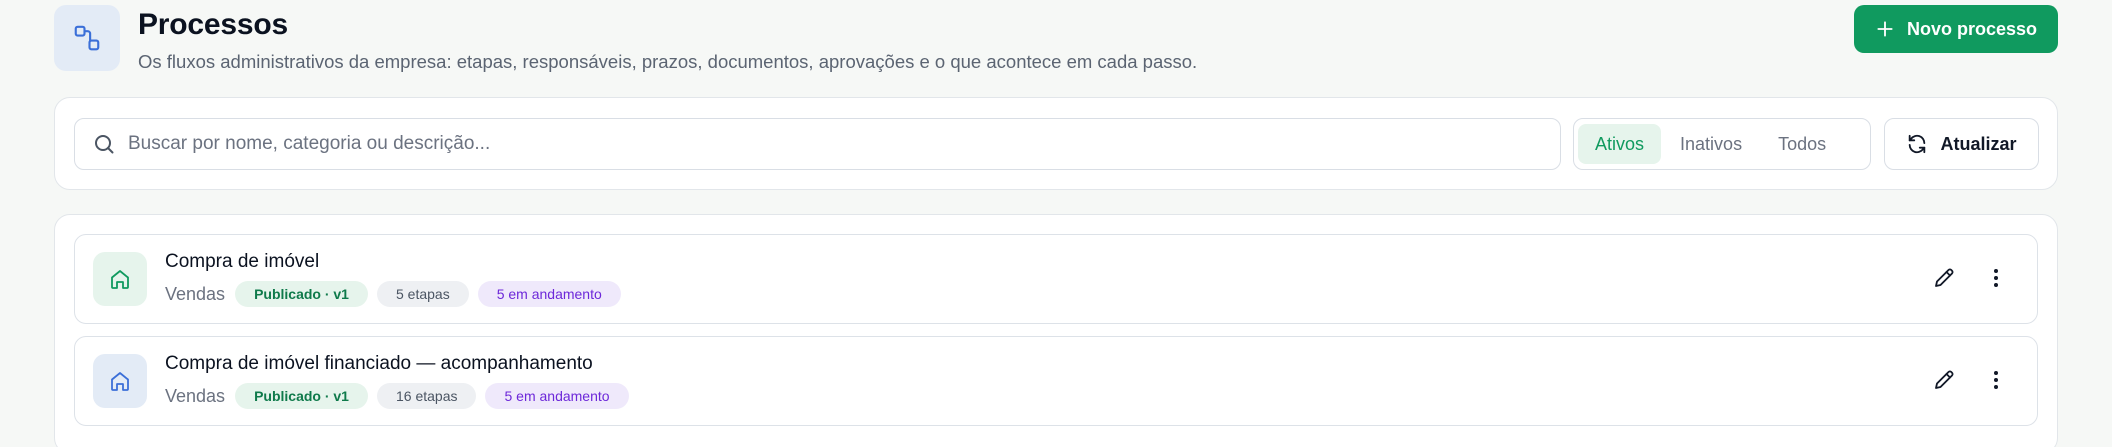 This screenshot has width=2112, height=447. Describe the element at coordinates (104, 144) in the screenshot. I see `search-icon` at that location.